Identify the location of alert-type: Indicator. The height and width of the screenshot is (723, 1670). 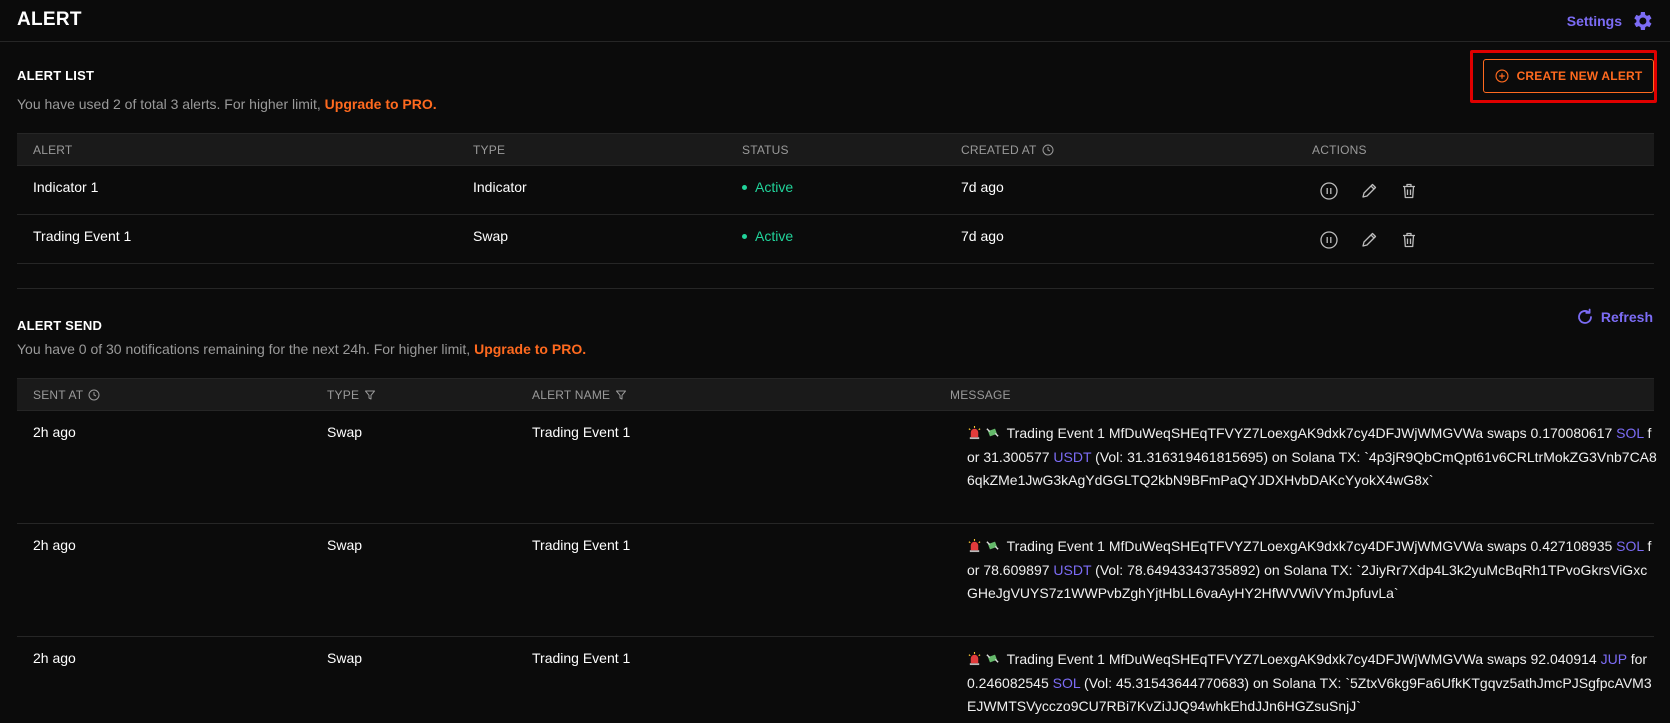
(500, 187).